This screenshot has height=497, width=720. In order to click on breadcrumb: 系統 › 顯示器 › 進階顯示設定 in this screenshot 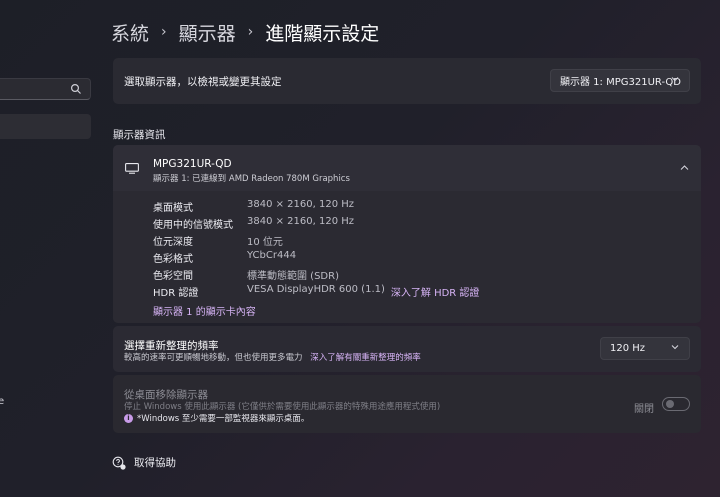, I will do `click(245, 32)`.